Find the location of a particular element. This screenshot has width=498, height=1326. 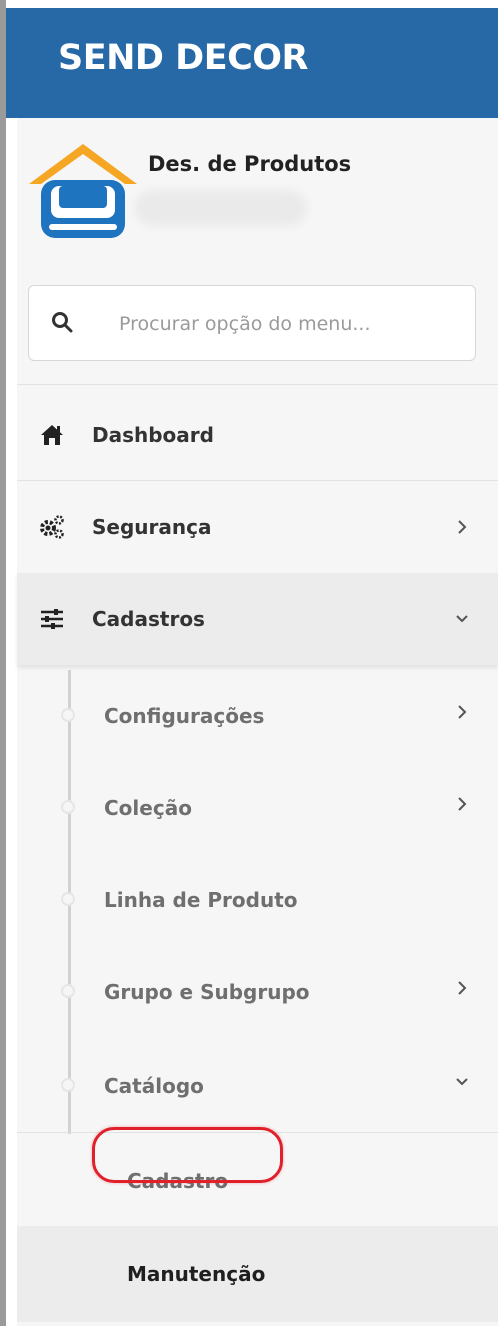

leaf-item-manutencao: Manutenção is located at coordinates (257, 1274).